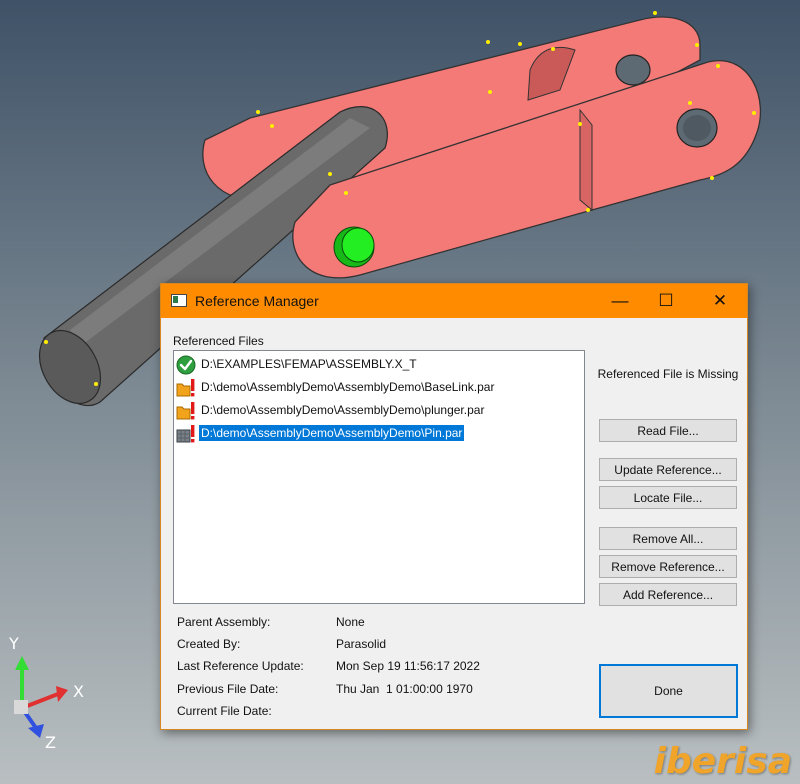  Describe the element at coordinates (240, 666) in the screenshot. I see `last-reference-update-label: Last Reference Update:` at that location.